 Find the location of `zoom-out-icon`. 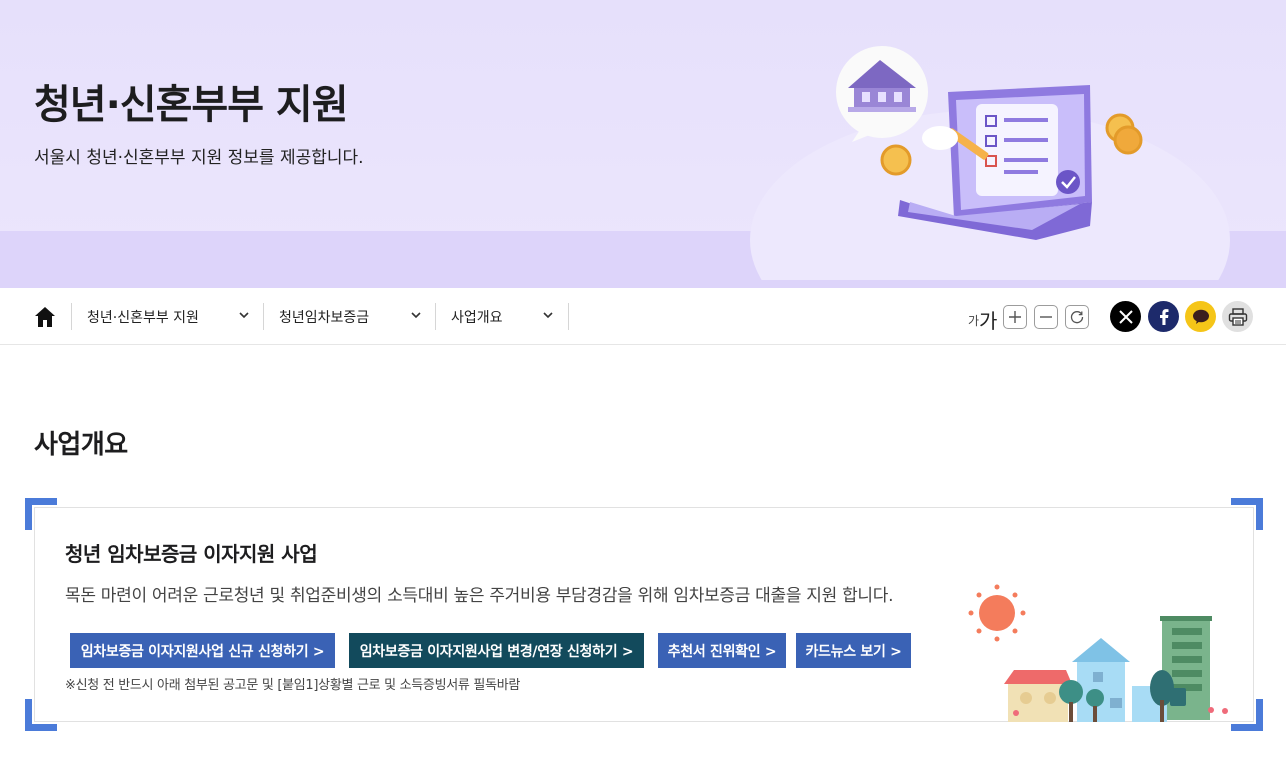

zoom-out-icon is located at coordinates (1046, 317).